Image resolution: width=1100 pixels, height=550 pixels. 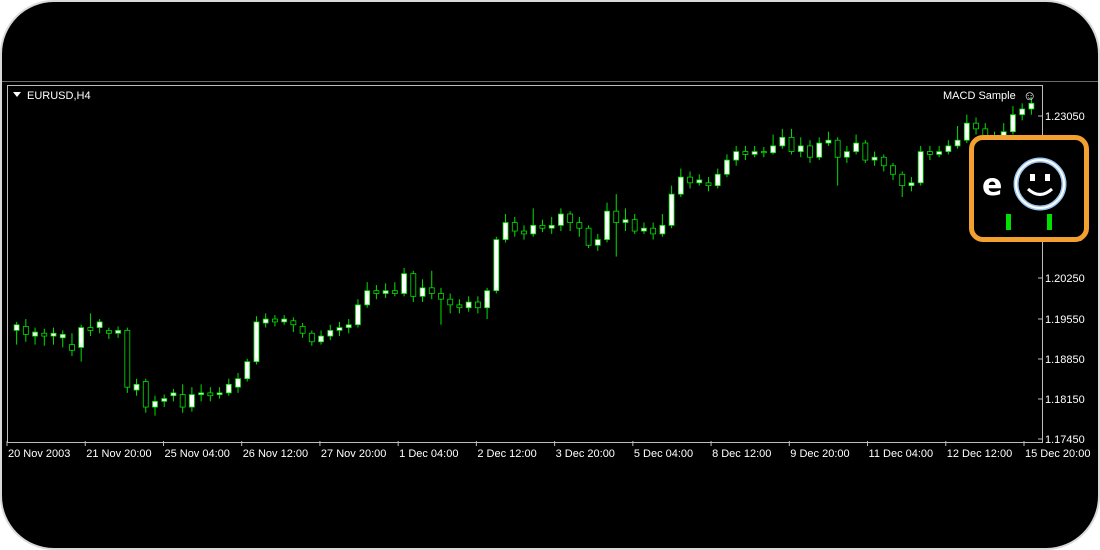 I want to click on y-tick-label: 1.23050, so click(x=1065, y=117).